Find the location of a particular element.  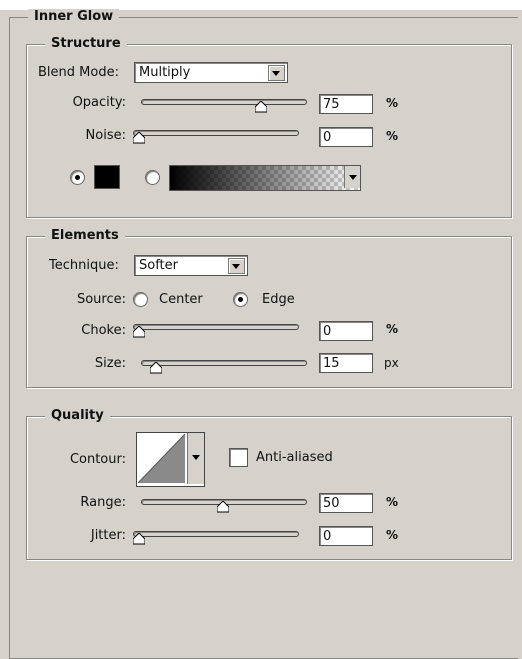

size-label: Size: is located at coordinates (110, 363).